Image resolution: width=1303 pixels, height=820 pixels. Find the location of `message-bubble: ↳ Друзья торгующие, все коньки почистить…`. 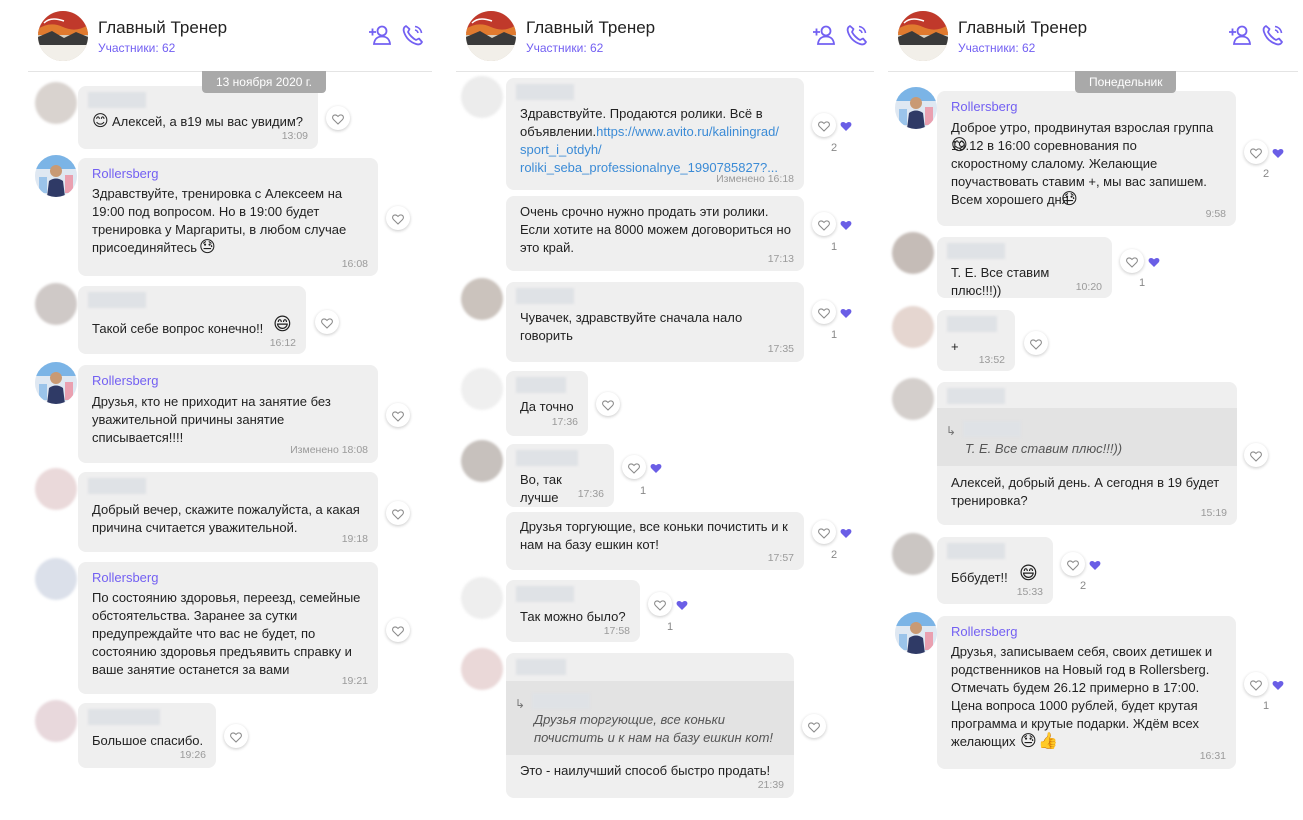

message-bubble: ↳ Друзья торгующие, все коньки почистить… is located at coordinates (650, 725).